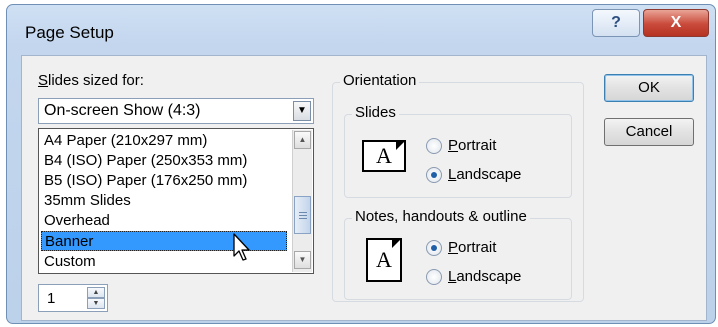 This screenshot has height=327, width=718. I want to click on slides-landscape-label: Landscape, so click(485, 174).